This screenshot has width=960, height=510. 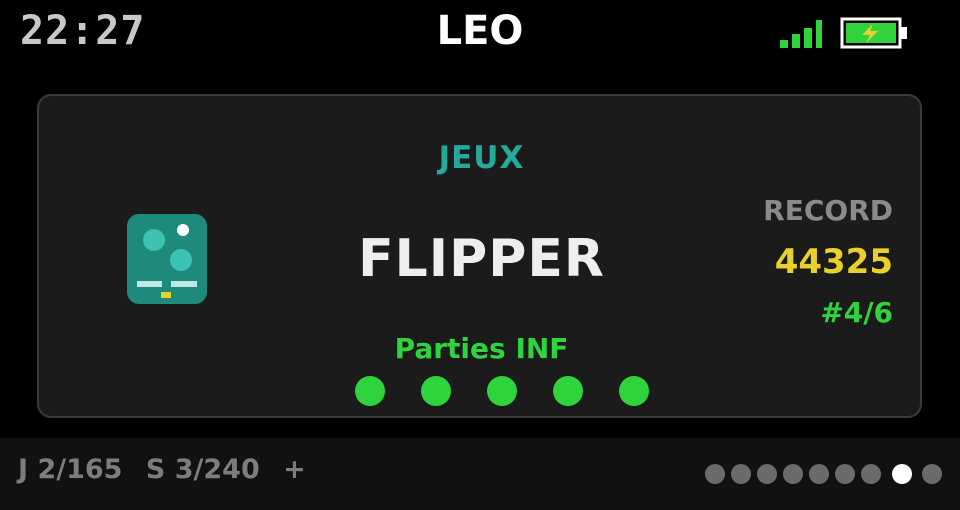 I want to click on record-label: RECORD, so click(x=828, y=210).